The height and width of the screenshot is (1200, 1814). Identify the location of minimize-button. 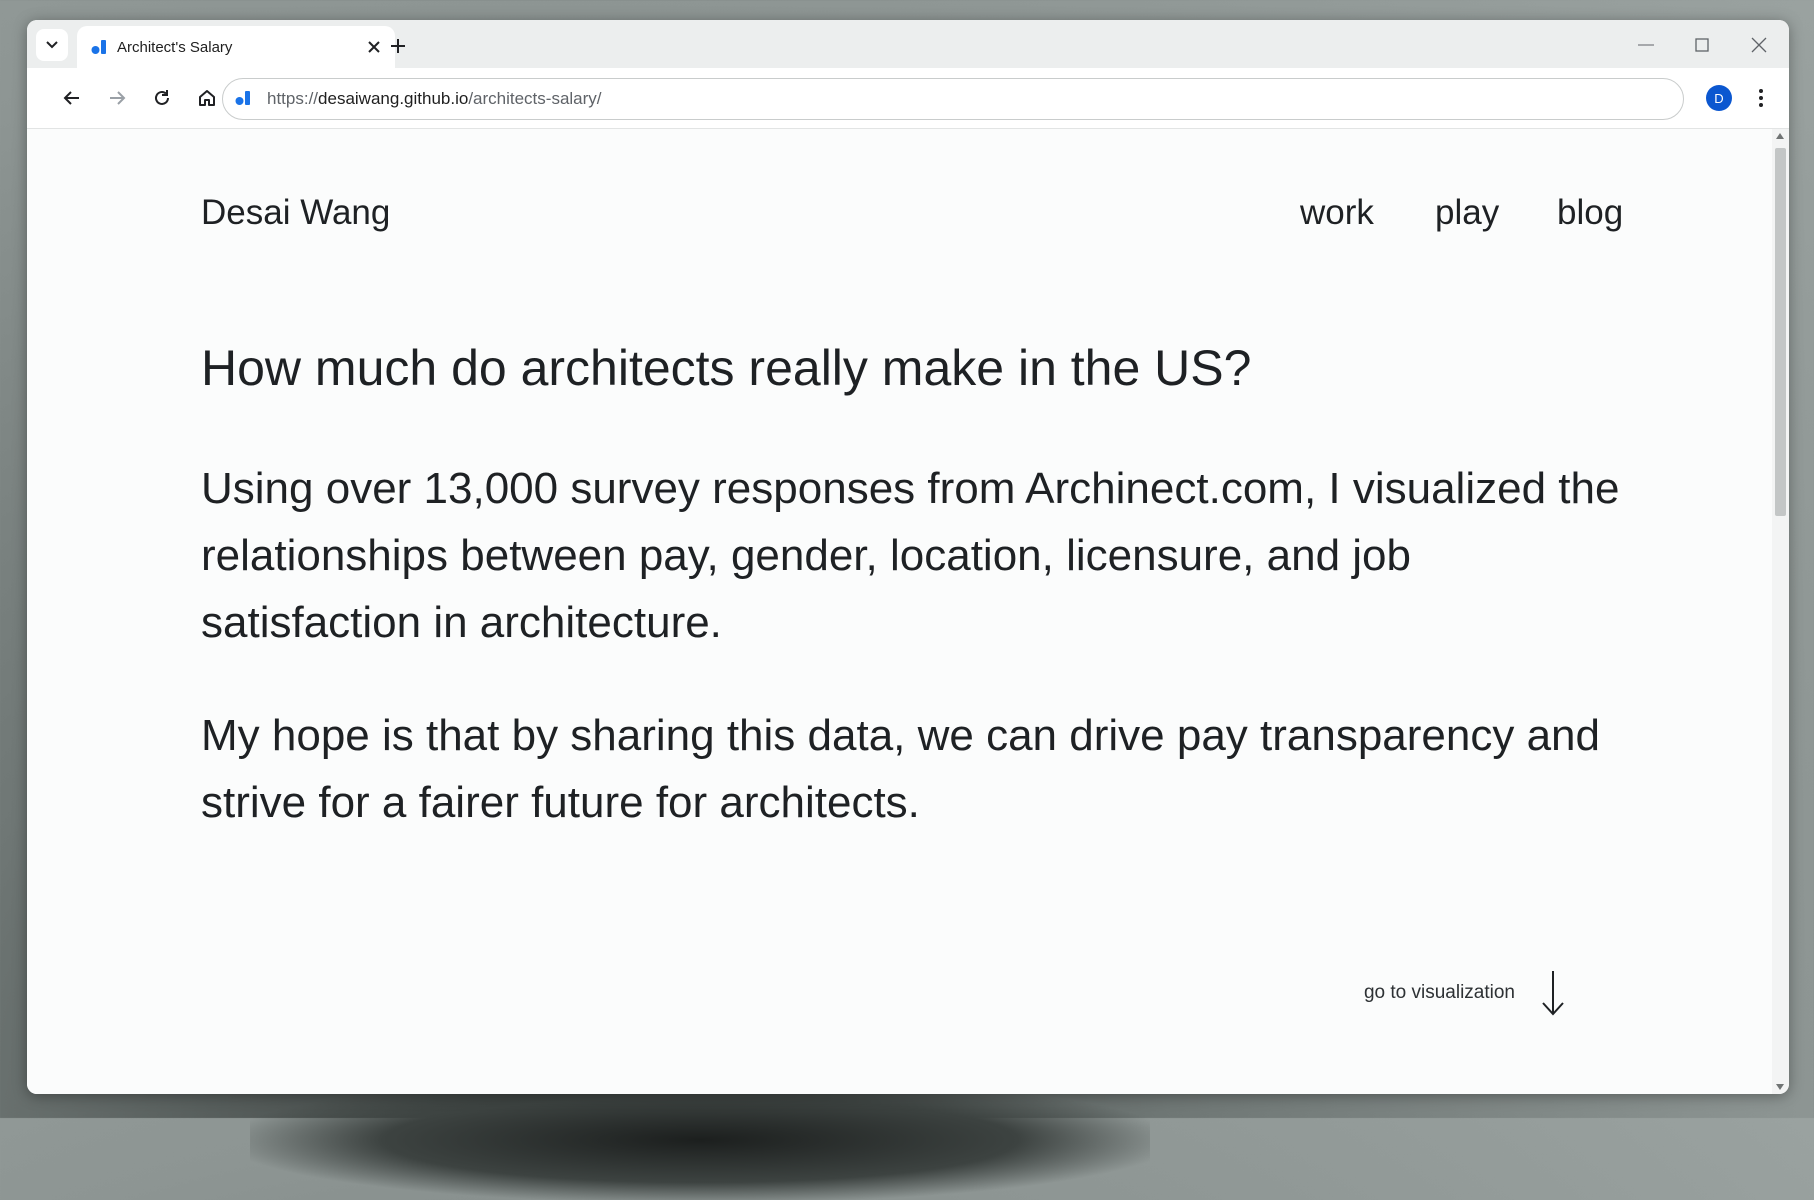
(1646, 45).